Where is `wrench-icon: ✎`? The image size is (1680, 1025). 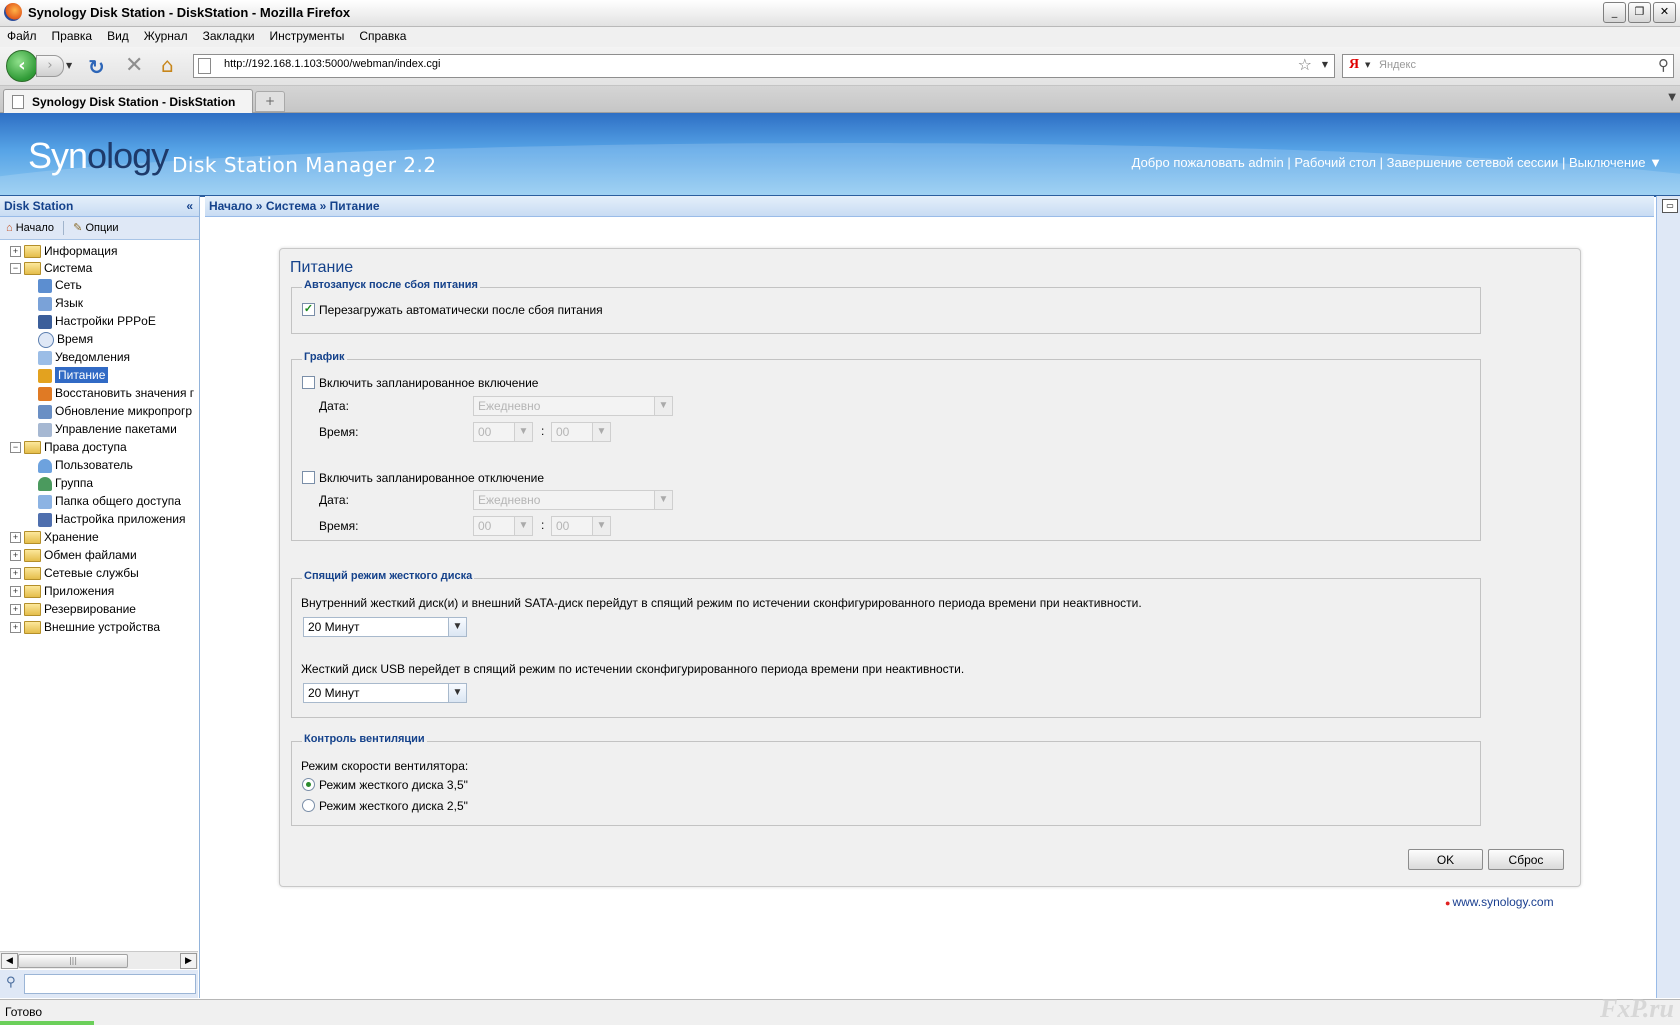
wrench-icon: ✎ is located at coordinates (77, 228).